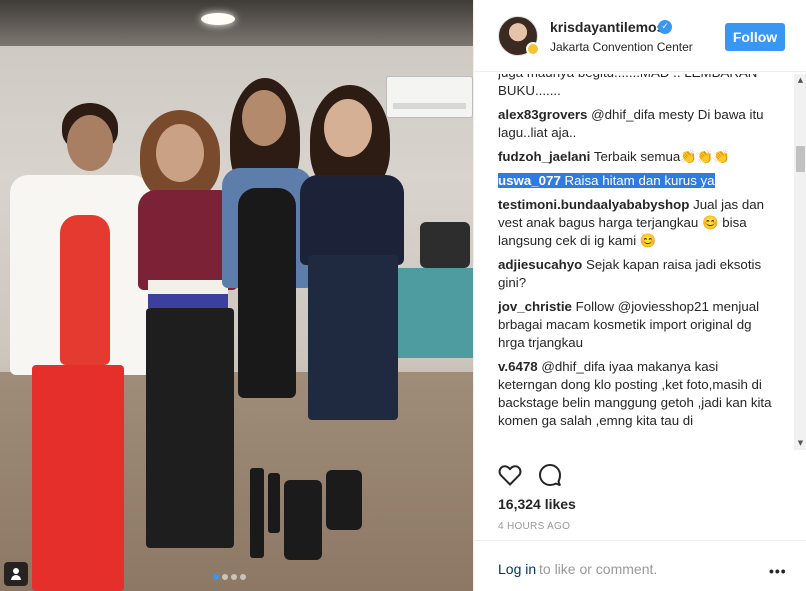 The width and height of the screenshot is (806, 591). I want to click on comments-scrollbar: ▲ ▼, so click(800, 262).